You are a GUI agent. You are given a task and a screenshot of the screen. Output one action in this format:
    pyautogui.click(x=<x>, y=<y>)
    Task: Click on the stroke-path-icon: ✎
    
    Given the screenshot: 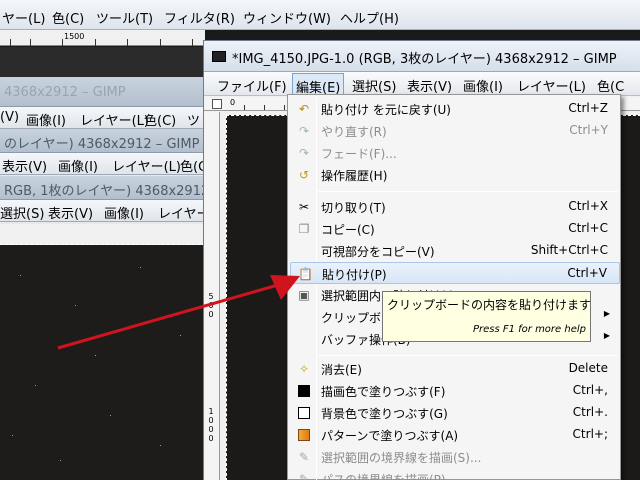 What is the action you would take?
    pyautogui.click(x=304, y=476)
    